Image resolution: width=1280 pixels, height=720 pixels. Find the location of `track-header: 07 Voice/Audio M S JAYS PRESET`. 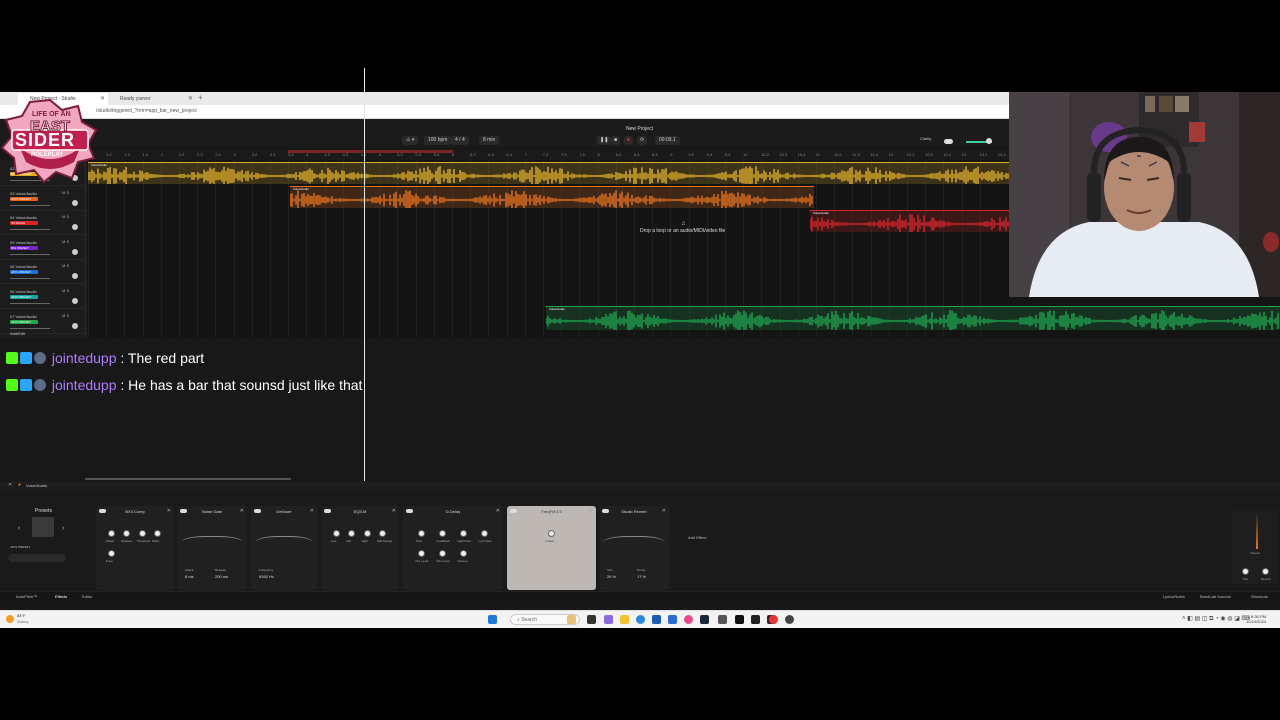

track-header: 07 Voice/Audio M S JAYS PRESET is located at coordinates (43, 322).